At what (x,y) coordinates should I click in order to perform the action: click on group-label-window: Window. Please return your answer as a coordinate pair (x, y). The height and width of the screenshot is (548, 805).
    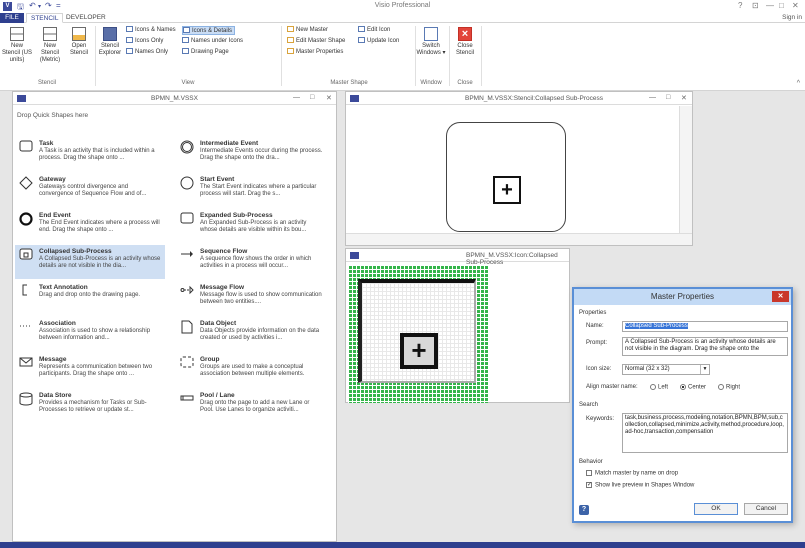
    Looking at the image, I should click on (431, 83).